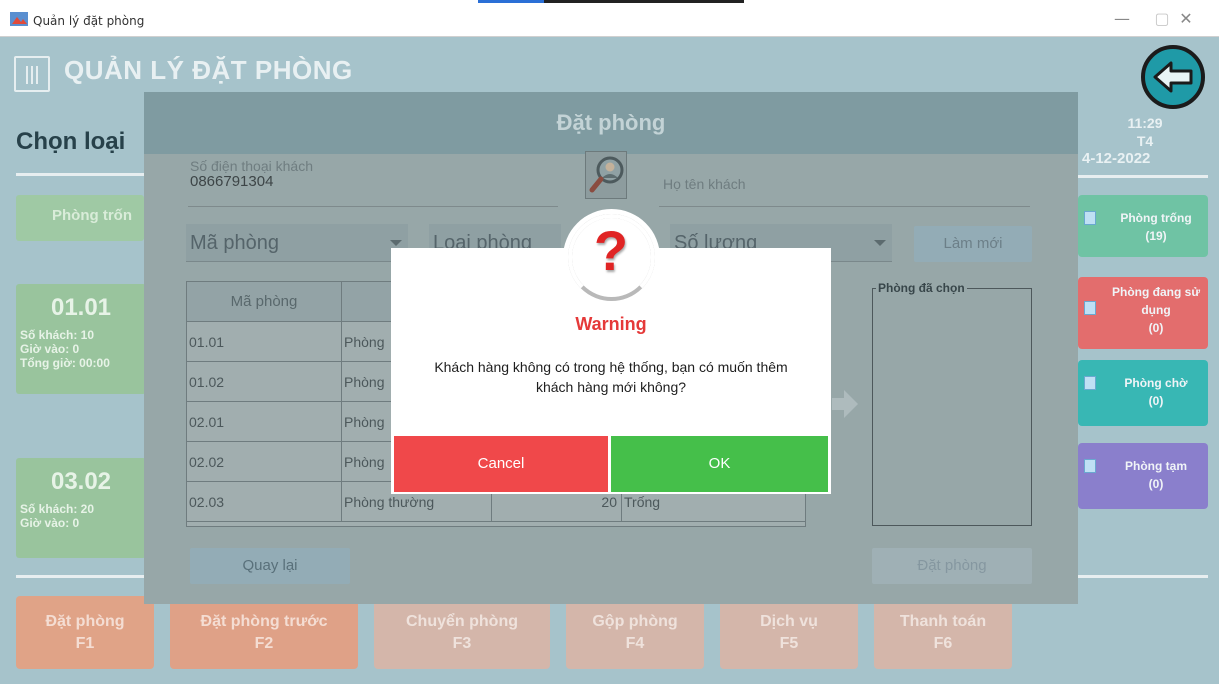 The width and height of the screenshot is (1219, 684). Describe the element at coordinates (704, 184) in the screenshot. I see `customer-name-input: Họ tên khách` at that location.